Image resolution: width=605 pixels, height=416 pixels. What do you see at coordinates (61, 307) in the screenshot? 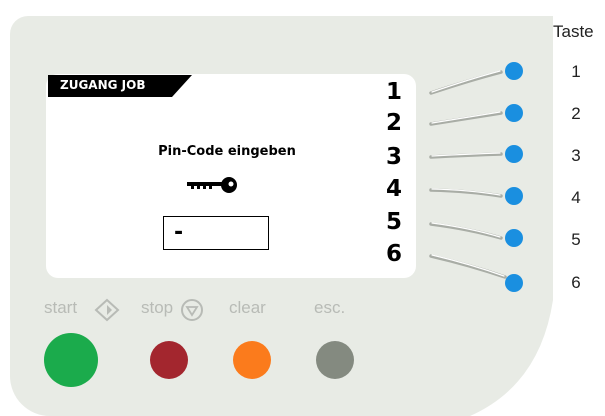
I see `start-label: start` at bounding box center [61, 307].